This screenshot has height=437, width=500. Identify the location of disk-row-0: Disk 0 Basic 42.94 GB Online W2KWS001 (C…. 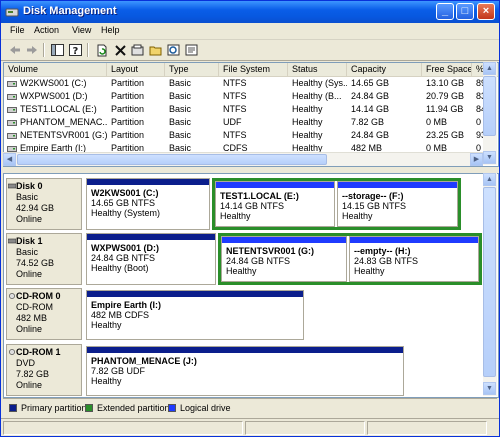
(251, 204).